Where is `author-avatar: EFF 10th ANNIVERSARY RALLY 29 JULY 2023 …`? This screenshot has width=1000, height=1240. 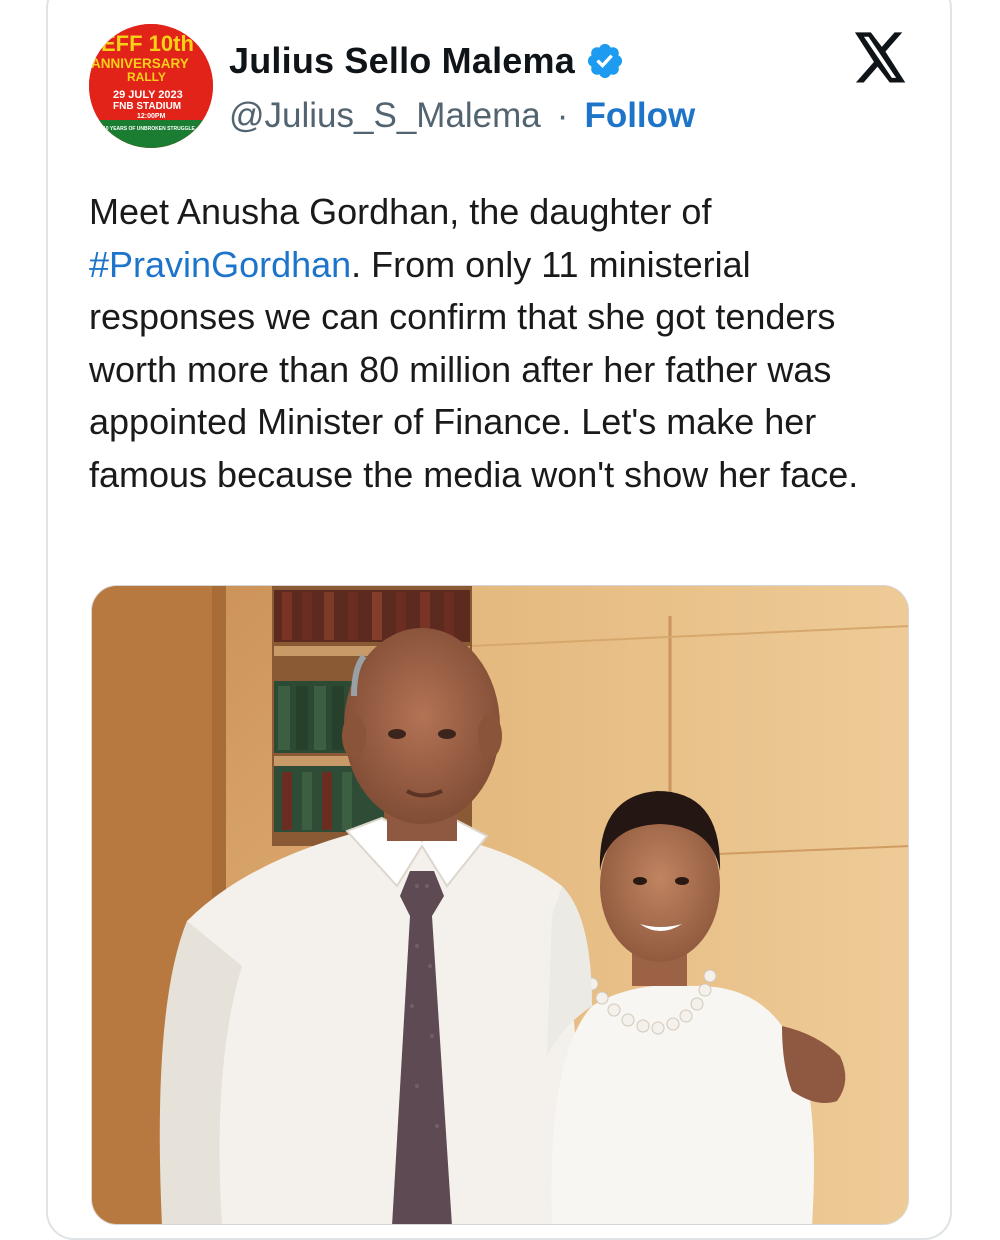 author-avatar: EFF 10th ANNIVERSARY RALLY 29 JULY 2023 … is located at coordinates (151, 86).